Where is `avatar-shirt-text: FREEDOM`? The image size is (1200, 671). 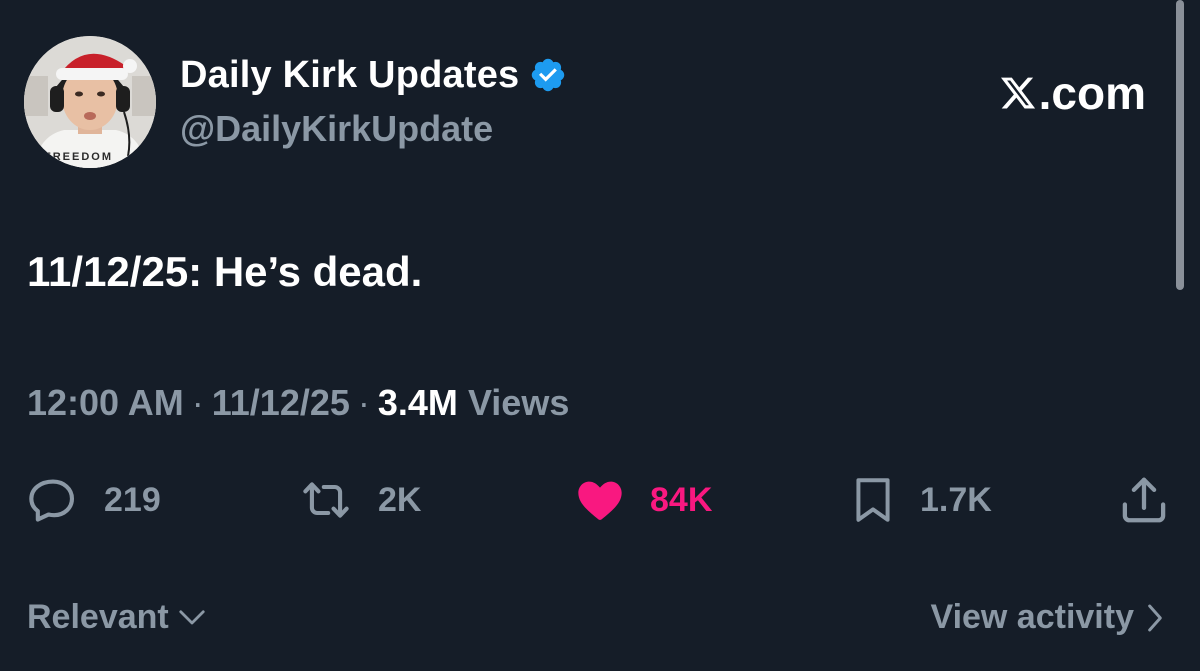 avatar-shirt-text: FREEDOM is located at coordinates (78, 157).